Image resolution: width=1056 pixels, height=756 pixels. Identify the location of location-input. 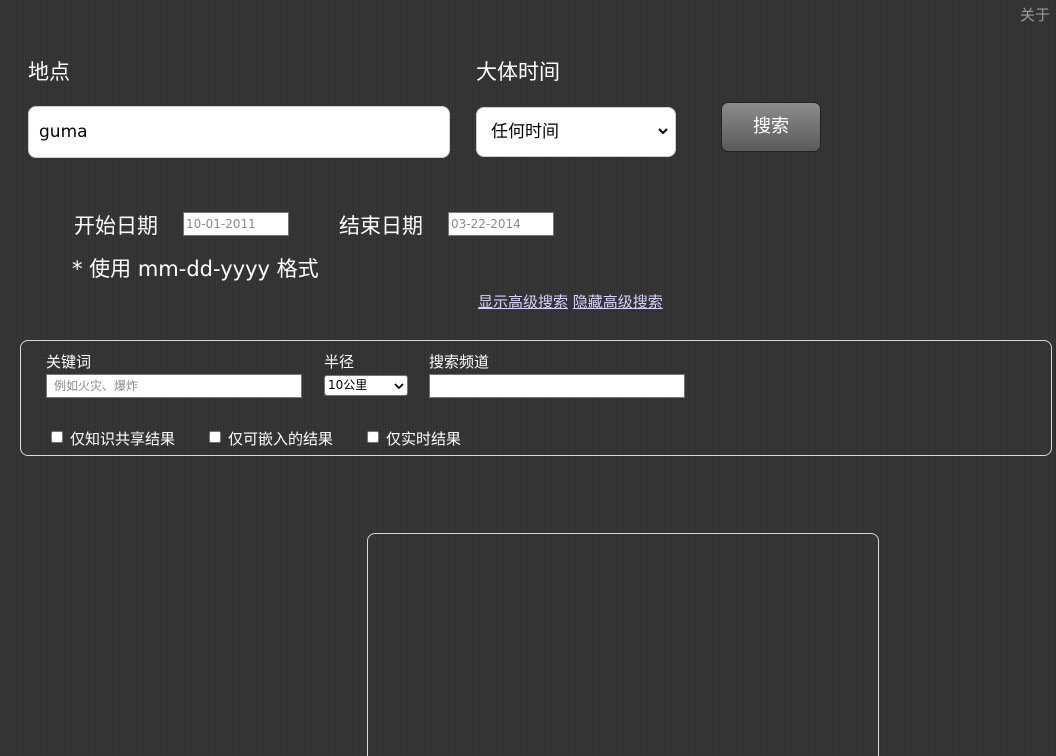
(239, 132).